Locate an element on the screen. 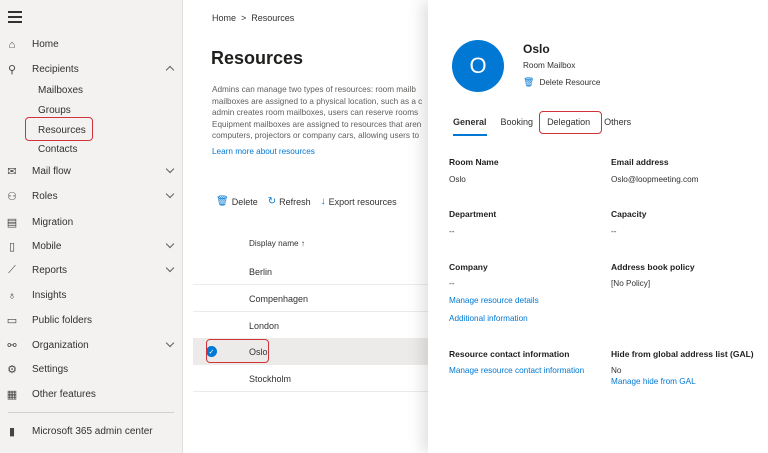 This screenshot has height=453, width=768. manage-contact-info-link: Manage resource contact information is located at coordinates (516, 370).